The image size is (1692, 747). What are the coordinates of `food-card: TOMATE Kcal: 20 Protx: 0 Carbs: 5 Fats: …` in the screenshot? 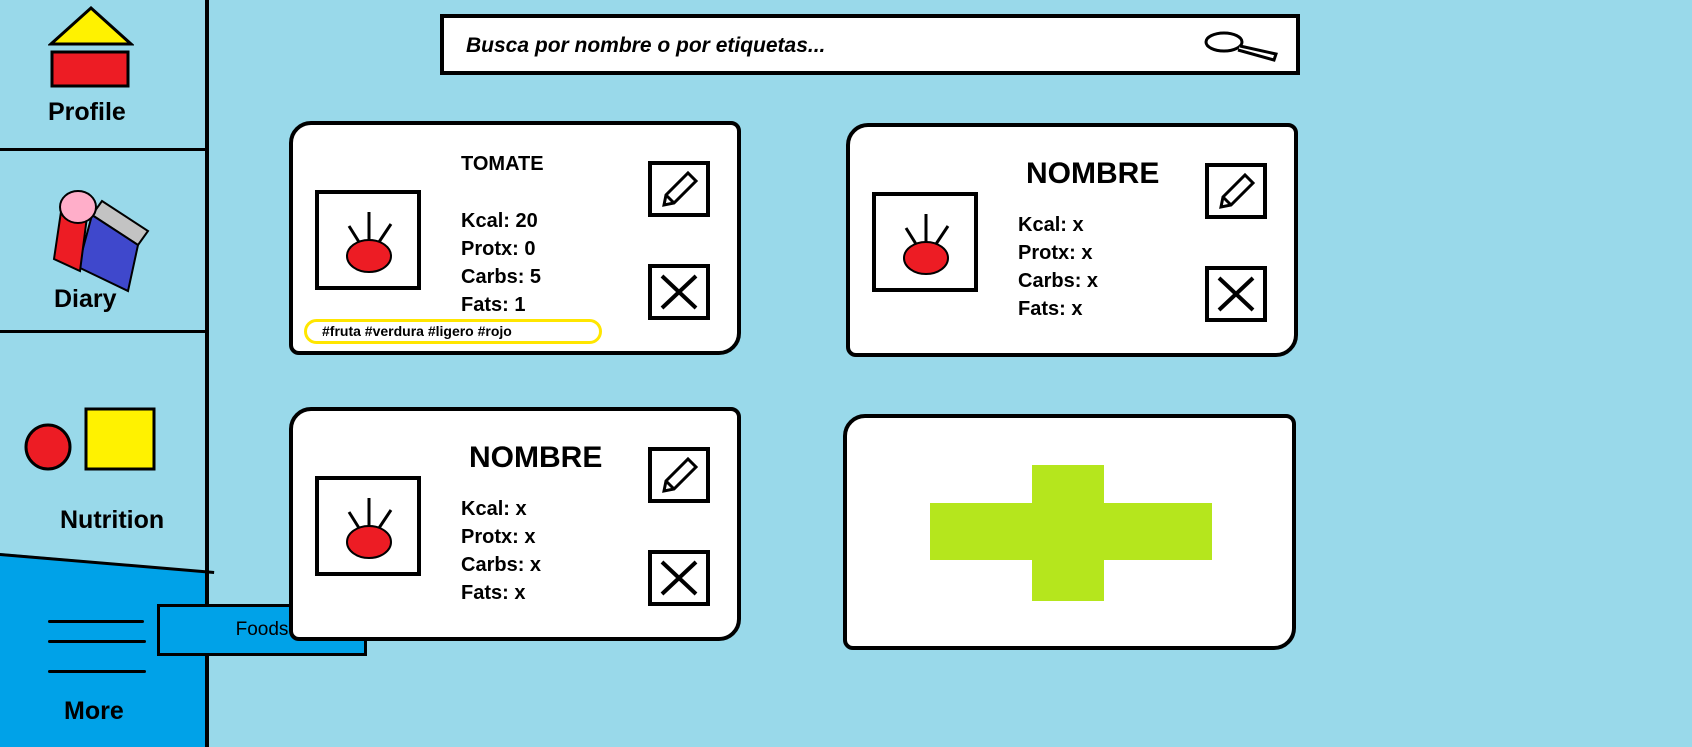 It's located at (515, 238).